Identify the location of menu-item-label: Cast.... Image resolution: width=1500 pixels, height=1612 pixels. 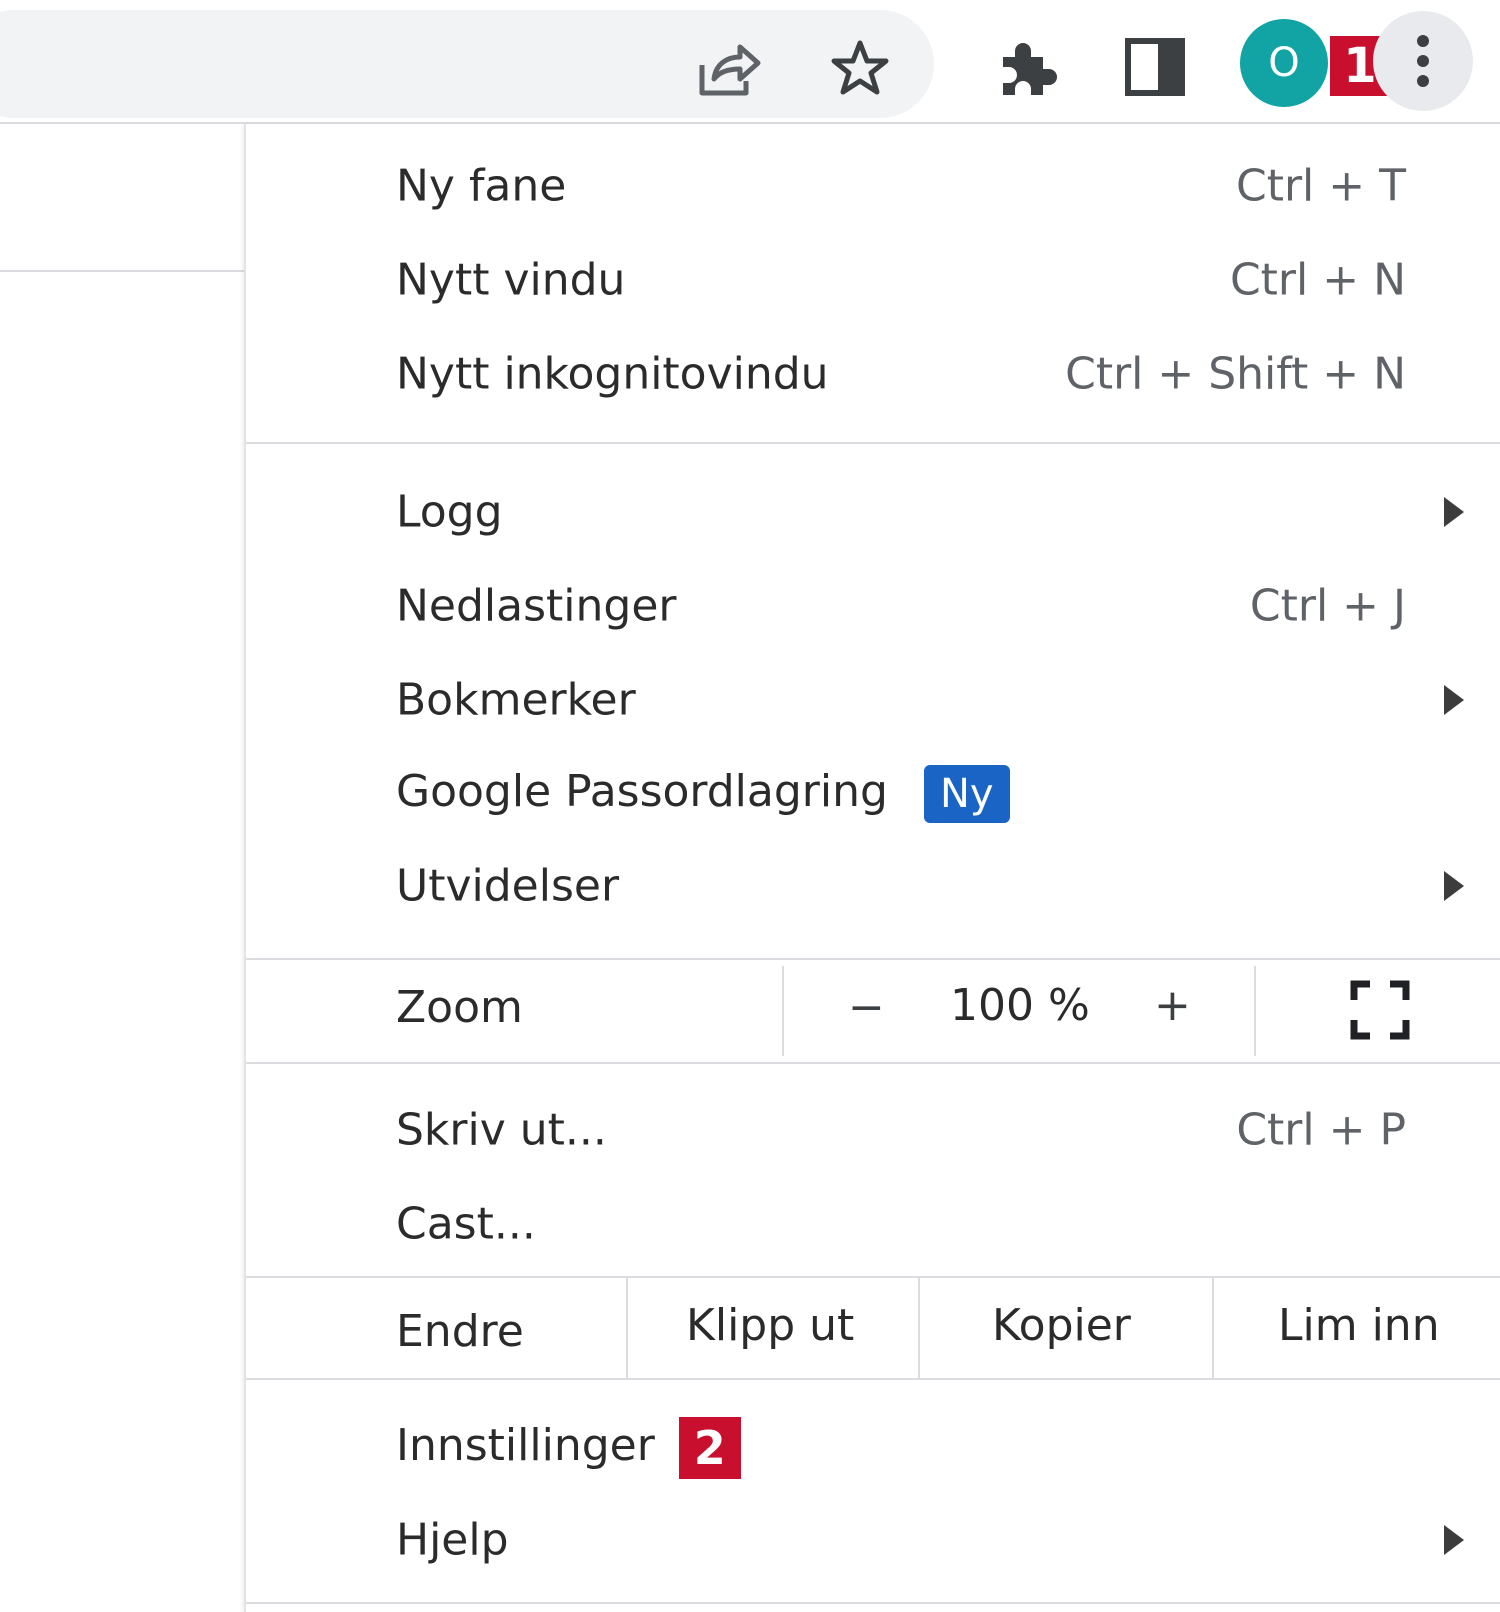
(466, 1224).